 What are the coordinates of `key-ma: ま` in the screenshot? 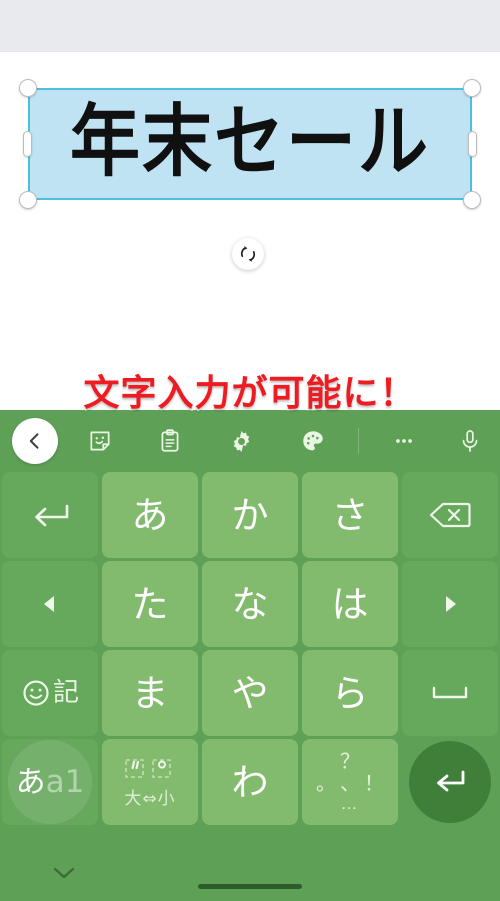 It's located at (150, 693).